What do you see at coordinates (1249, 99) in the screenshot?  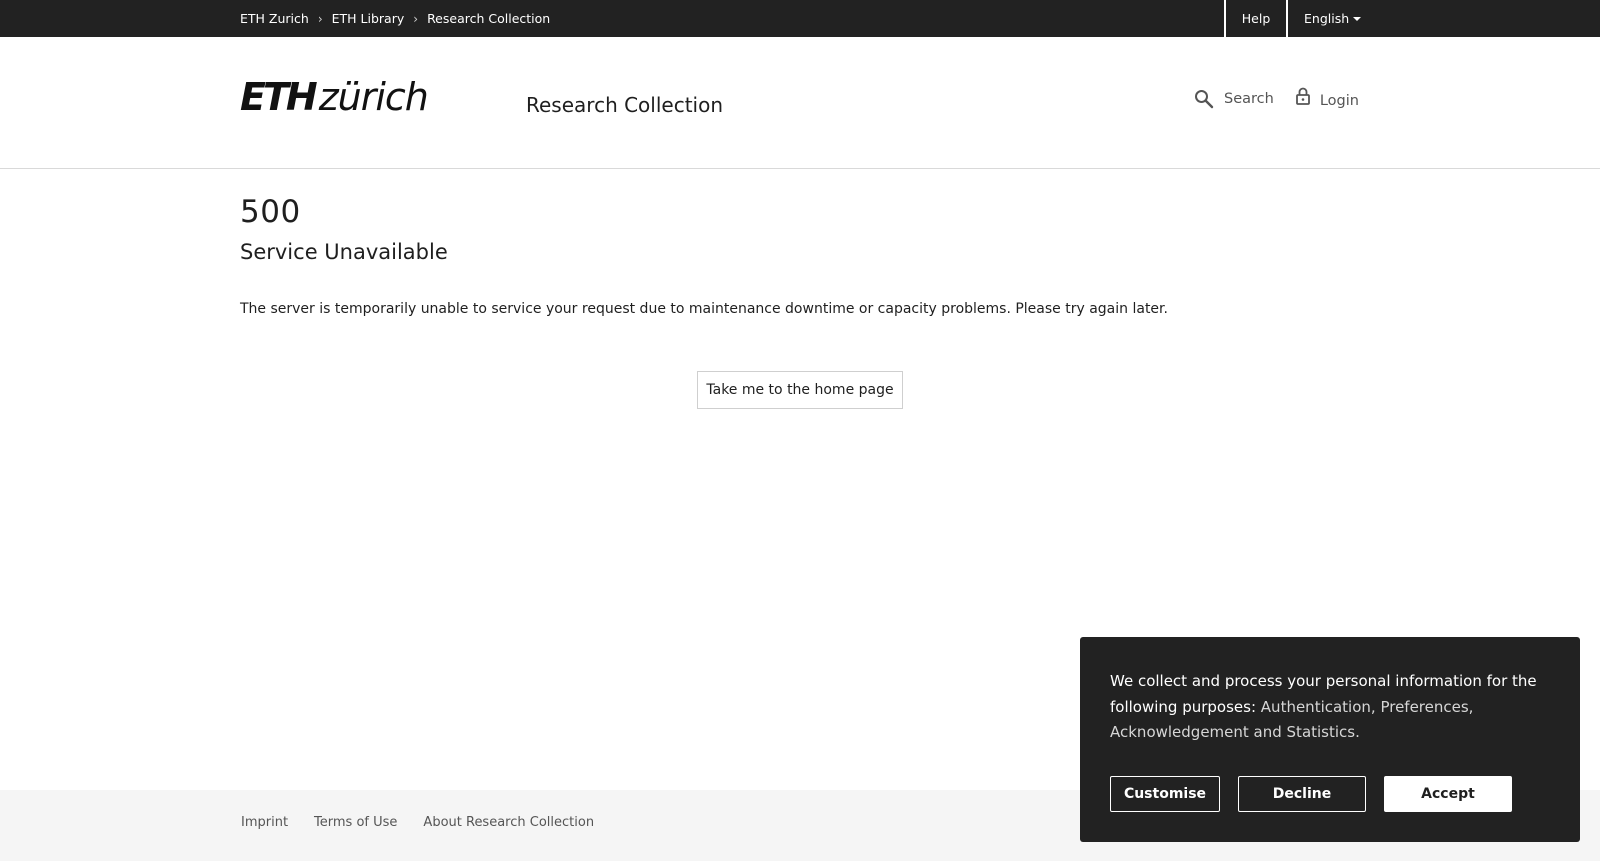 I see `search-label: Search` at bounding box center [1249, 99].